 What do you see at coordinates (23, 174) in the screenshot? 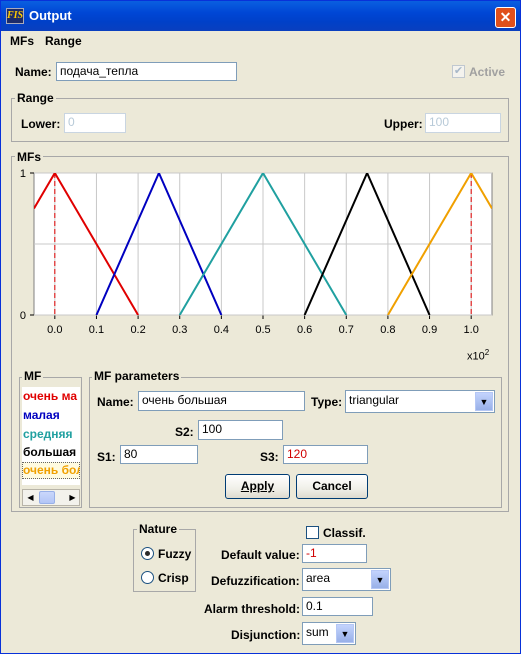
I see `y-tick-label: 1` at bounding box center [23, 174].